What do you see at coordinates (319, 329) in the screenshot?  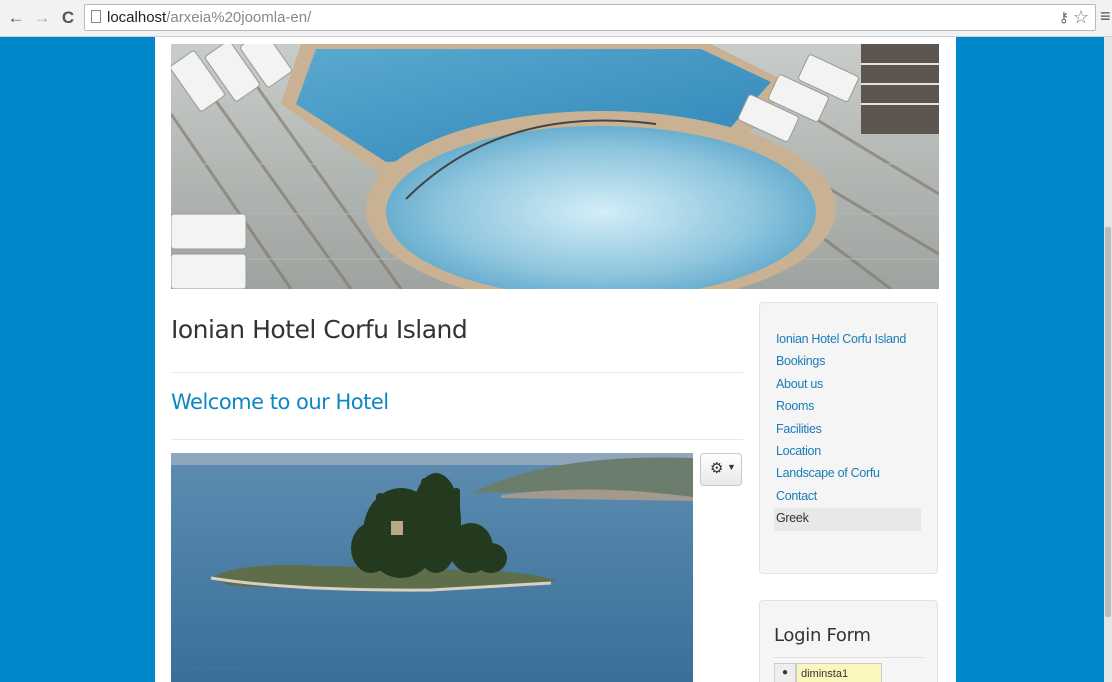 I see `site-title: Ionian Hotel Corfu Island` at bounding box center [319, 329].